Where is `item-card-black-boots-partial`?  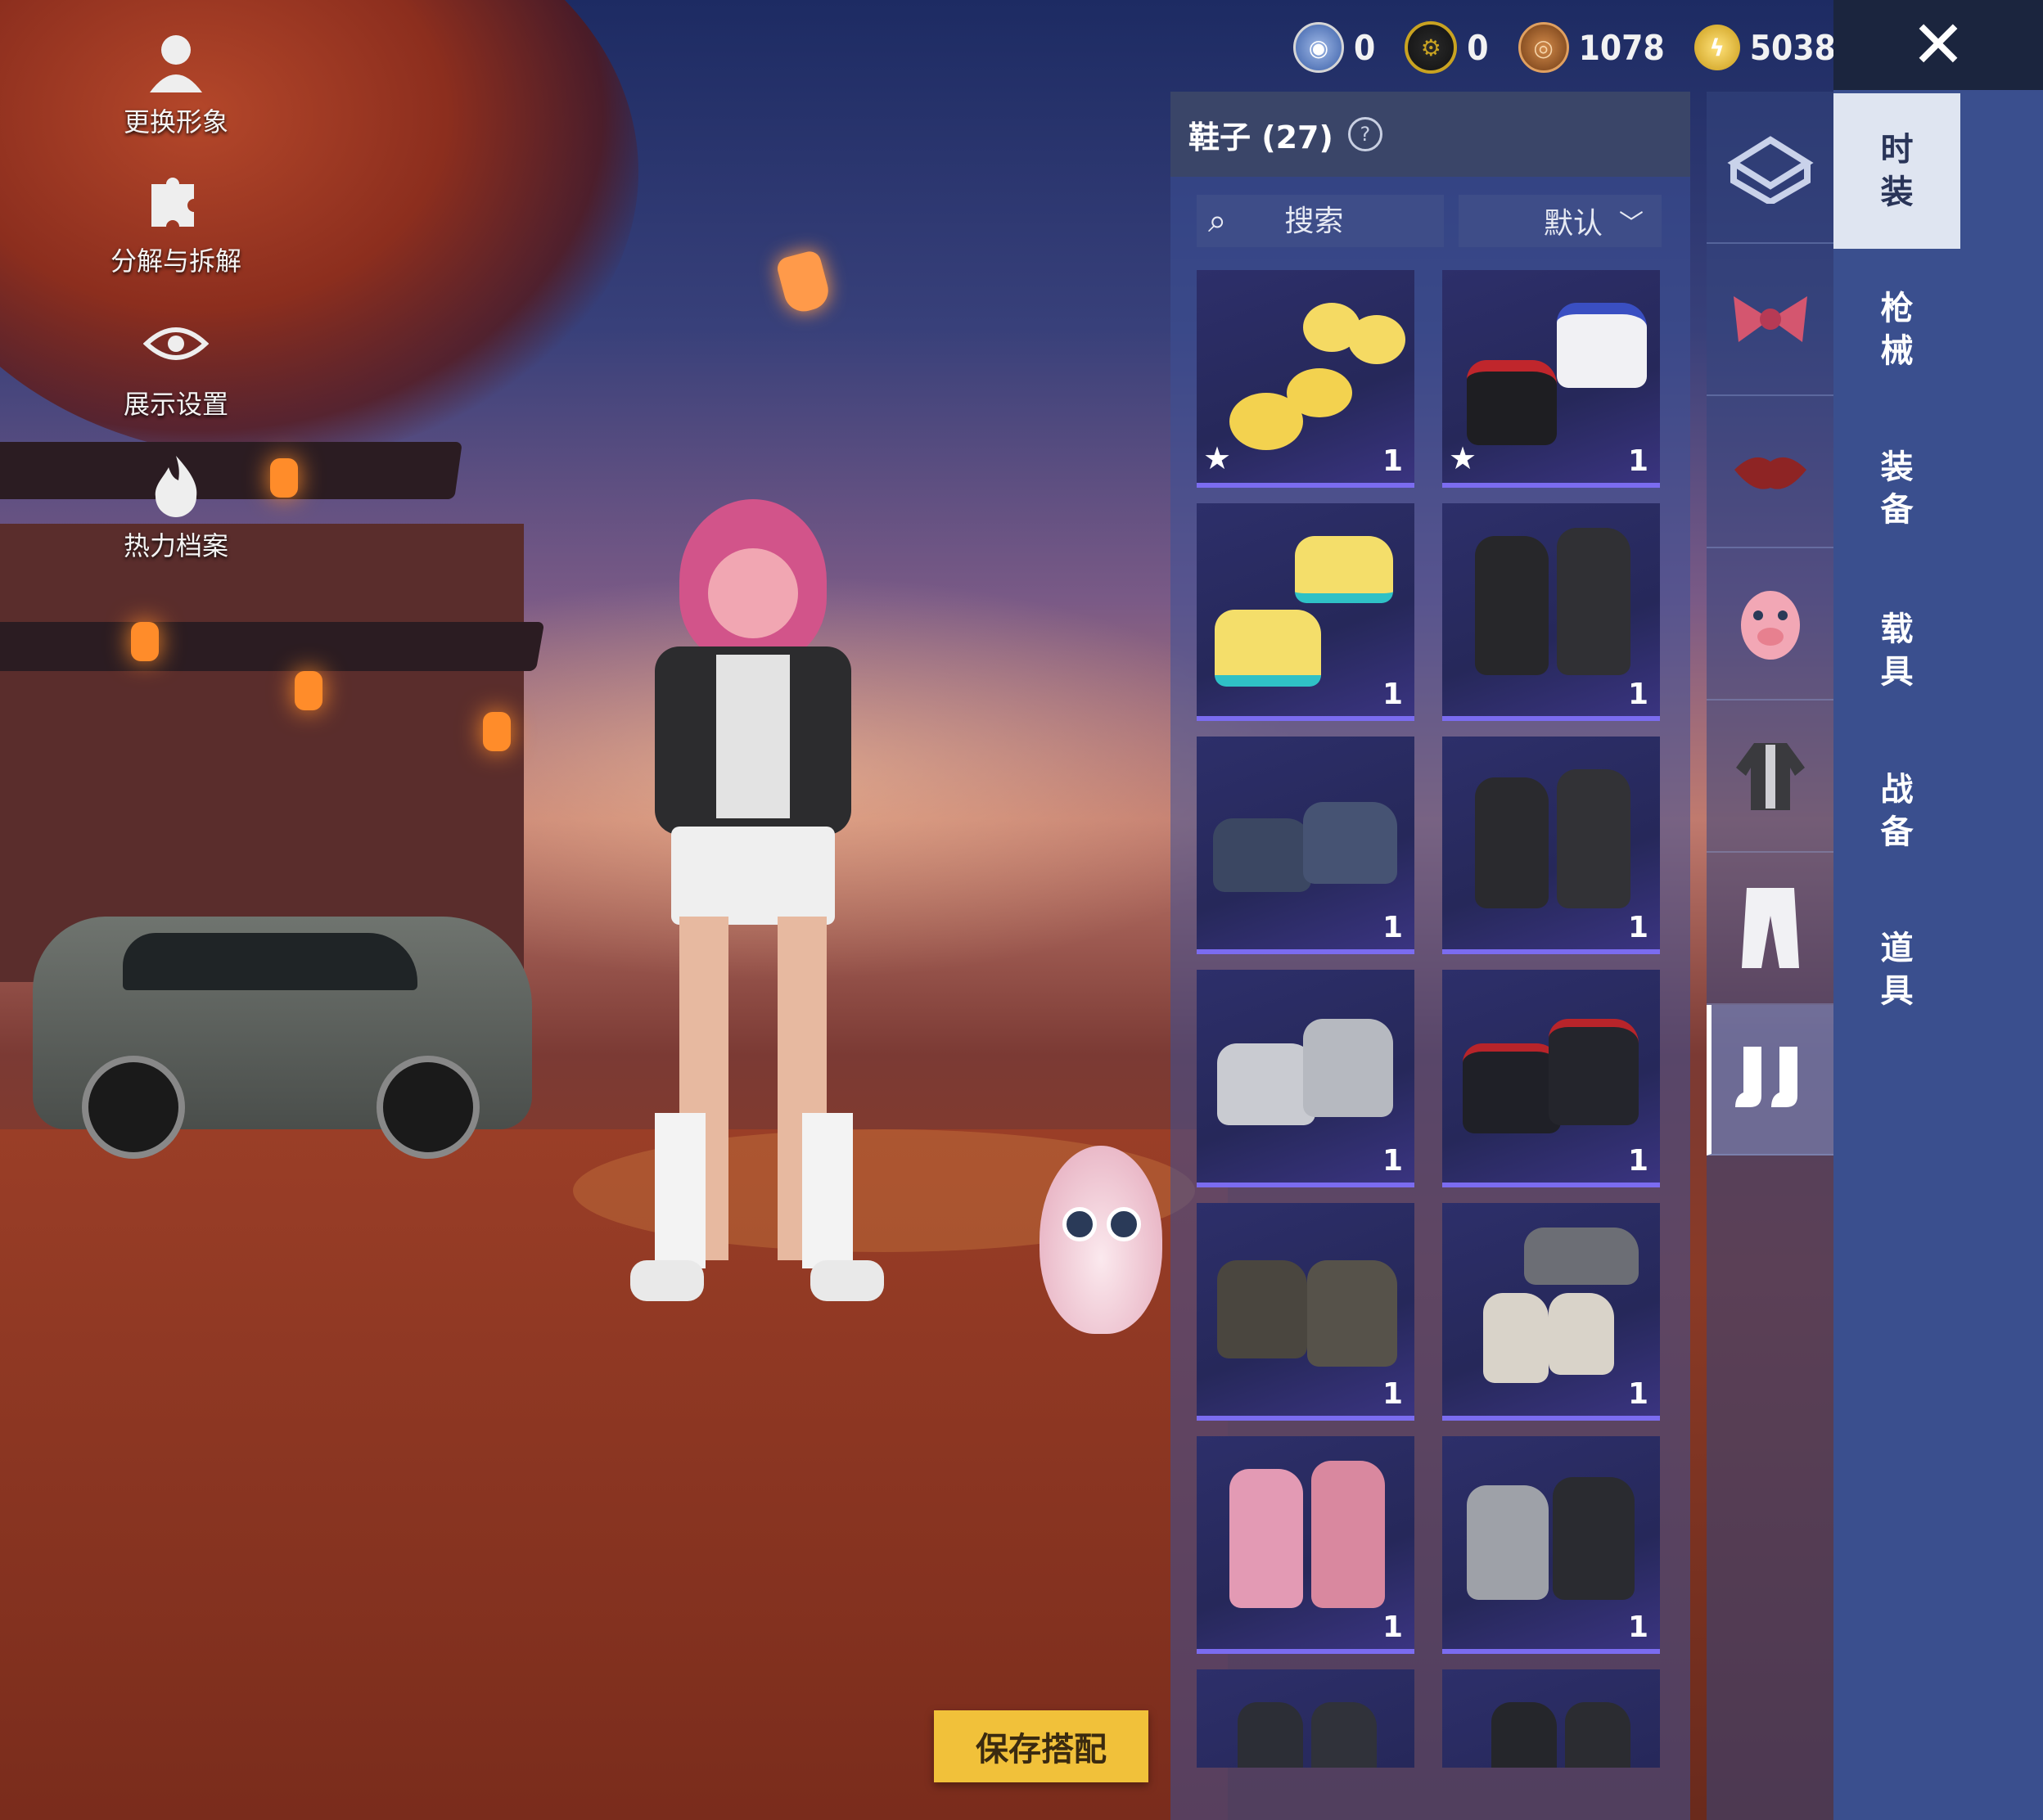 item-card-black-boots-partial is located at coordinates (1551, 1718).